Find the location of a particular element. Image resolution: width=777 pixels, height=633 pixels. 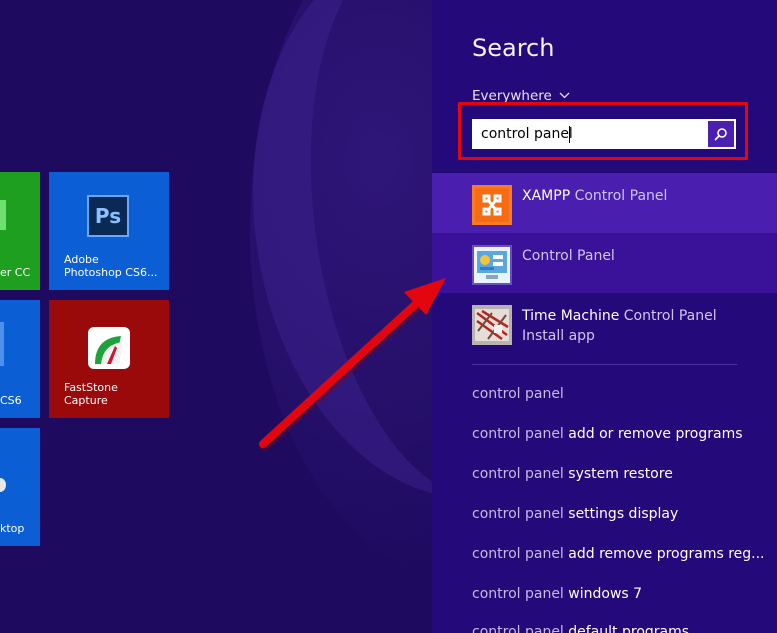

tile-label: er CC is located at coordinates (15, 272).